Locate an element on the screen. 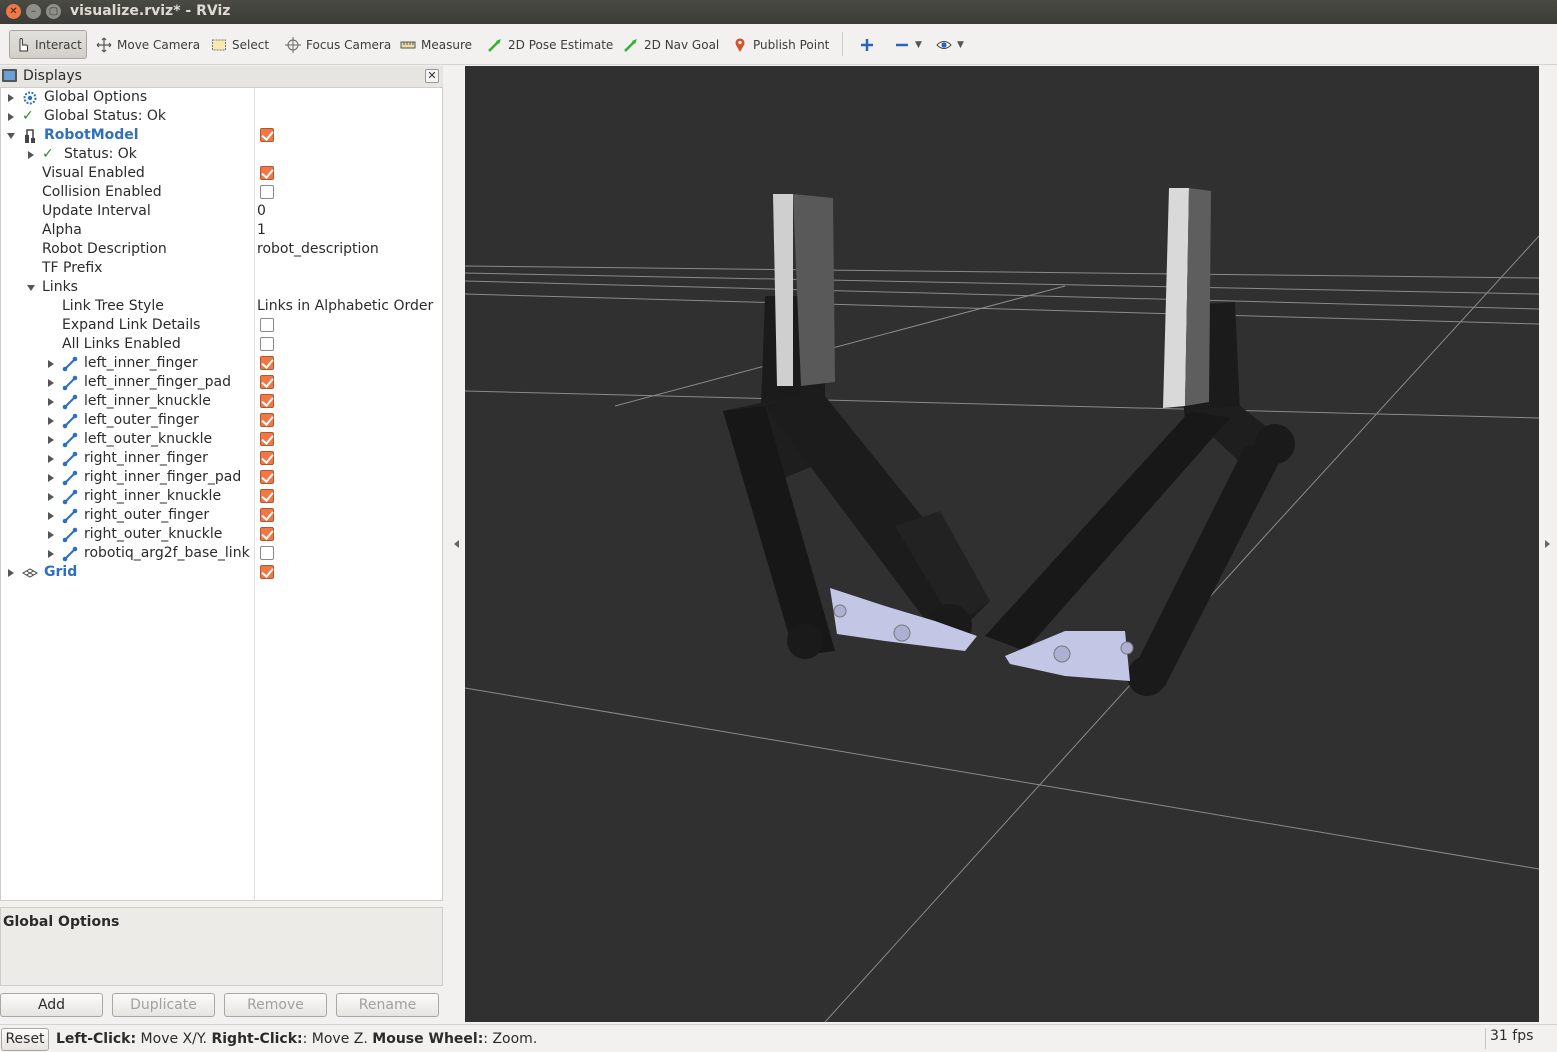  tree-row-alpha: Alpha 1 is located at coordinates (221, 230).